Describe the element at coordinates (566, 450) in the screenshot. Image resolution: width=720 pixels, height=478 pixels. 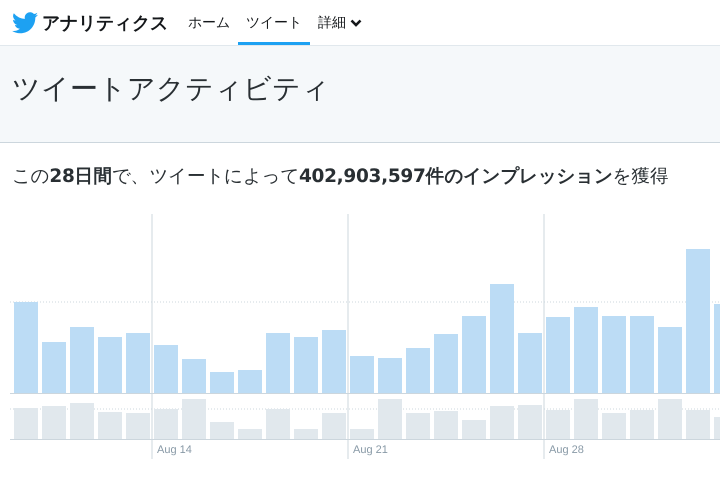
I see `date-label: Aug 28` at that location.